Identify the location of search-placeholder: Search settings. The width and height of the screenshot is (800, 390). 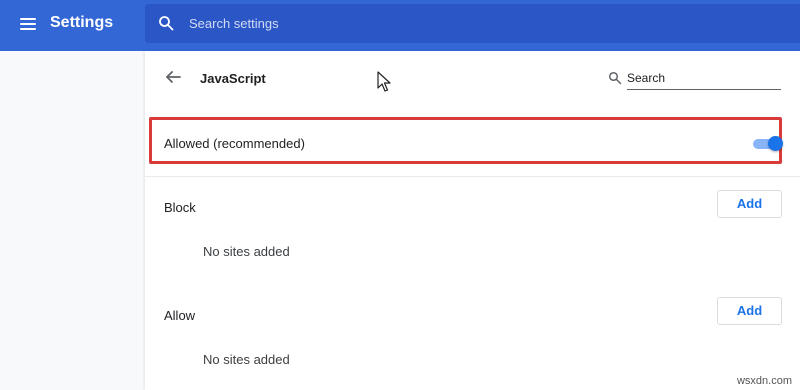
(234, 23).